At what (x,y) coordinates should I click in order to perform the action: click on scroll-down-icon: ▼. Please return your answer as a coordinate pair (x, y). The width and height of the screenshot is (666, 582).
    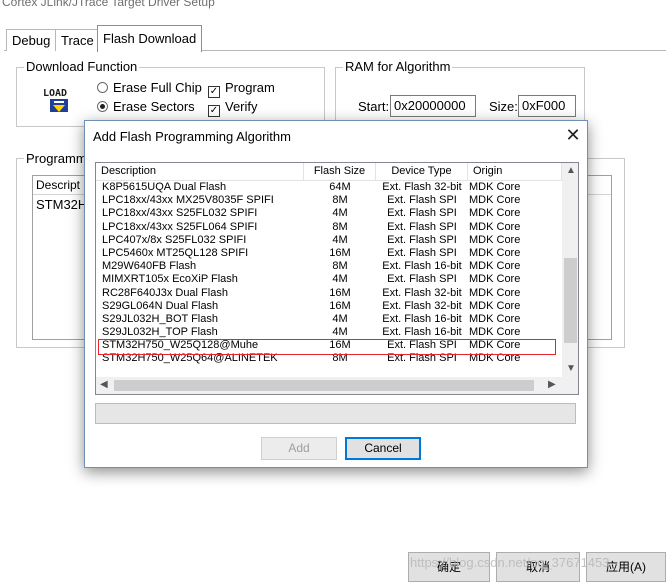
    Looking at the image, I should click on (571, 369).